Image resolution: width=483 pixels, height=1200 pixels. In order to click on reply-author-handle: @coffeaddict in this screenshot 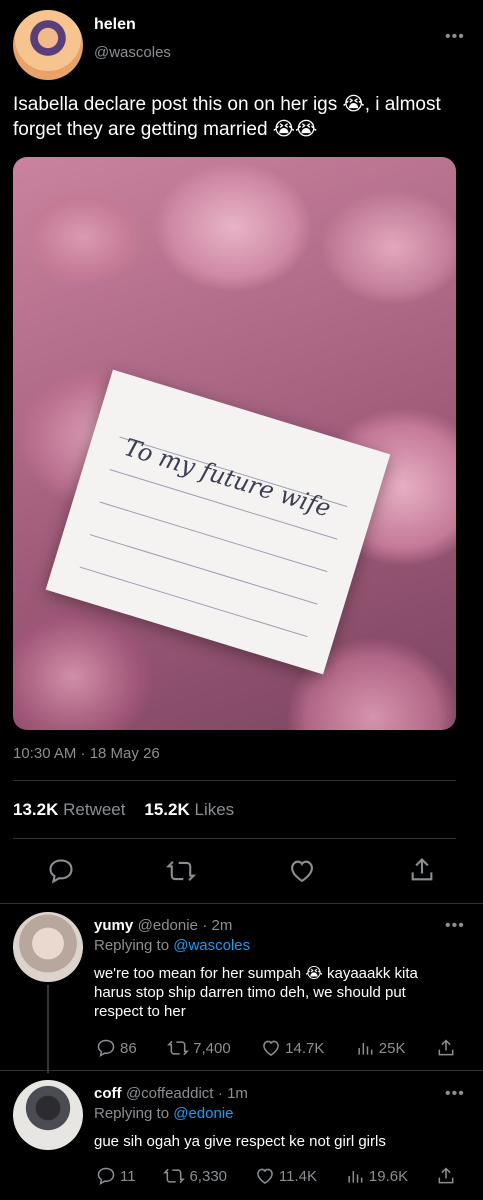, I will do `click(170, 1093)`.